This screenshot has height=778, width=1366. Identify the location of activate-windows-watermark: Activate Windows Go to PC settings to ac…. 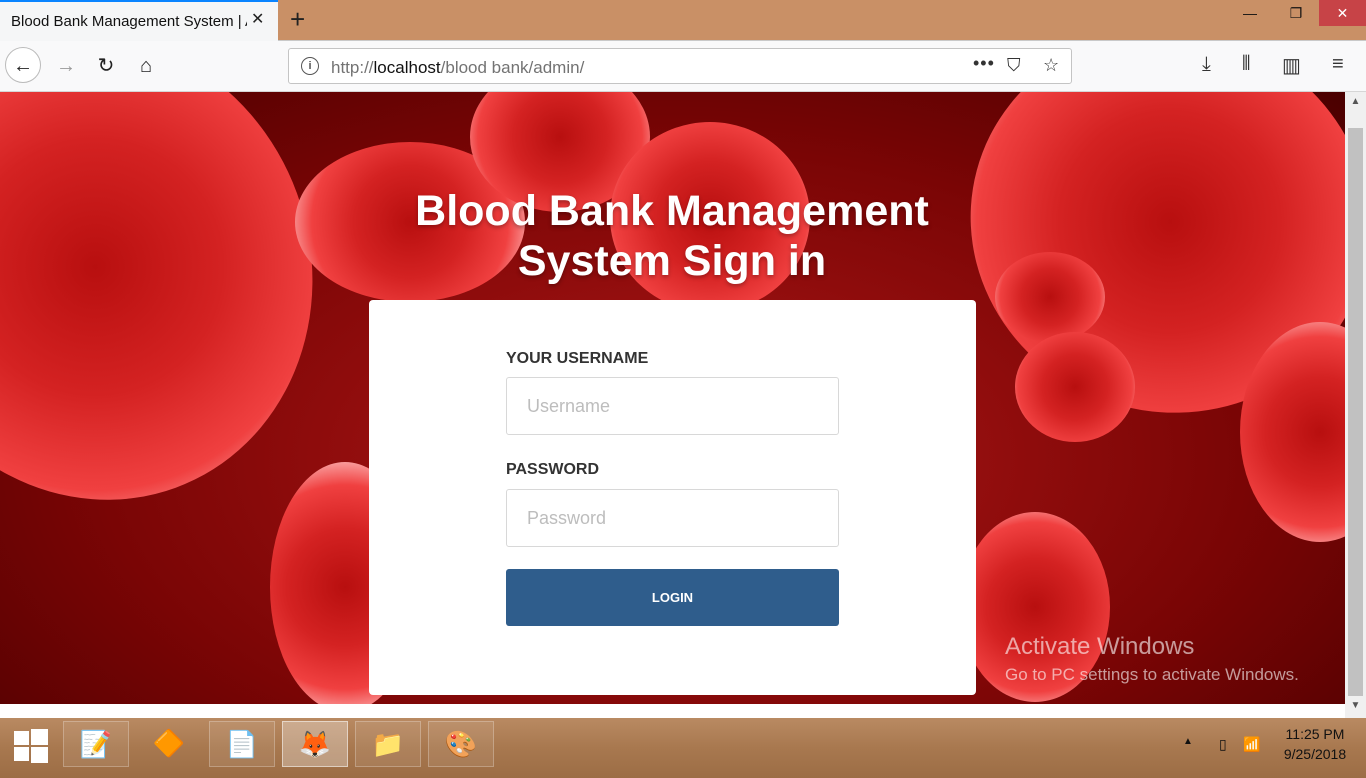
(1152, 659).